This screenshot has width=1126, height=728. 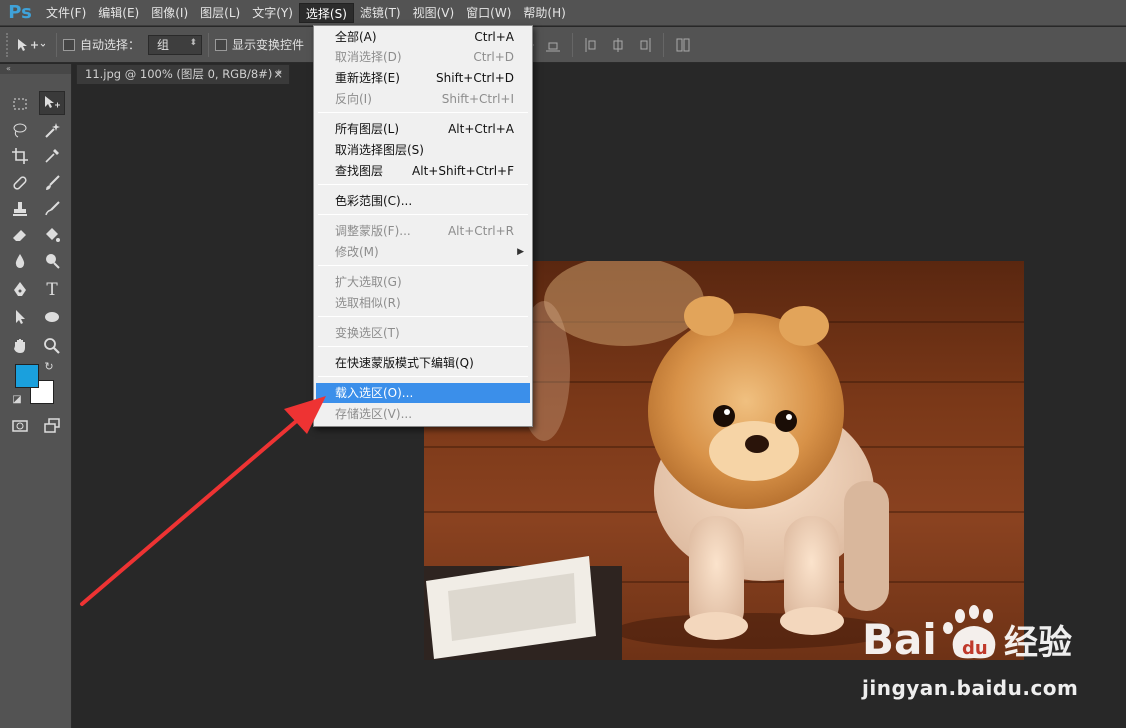 I want to click on marquee-tool-icon, so click(x=20, y=104).